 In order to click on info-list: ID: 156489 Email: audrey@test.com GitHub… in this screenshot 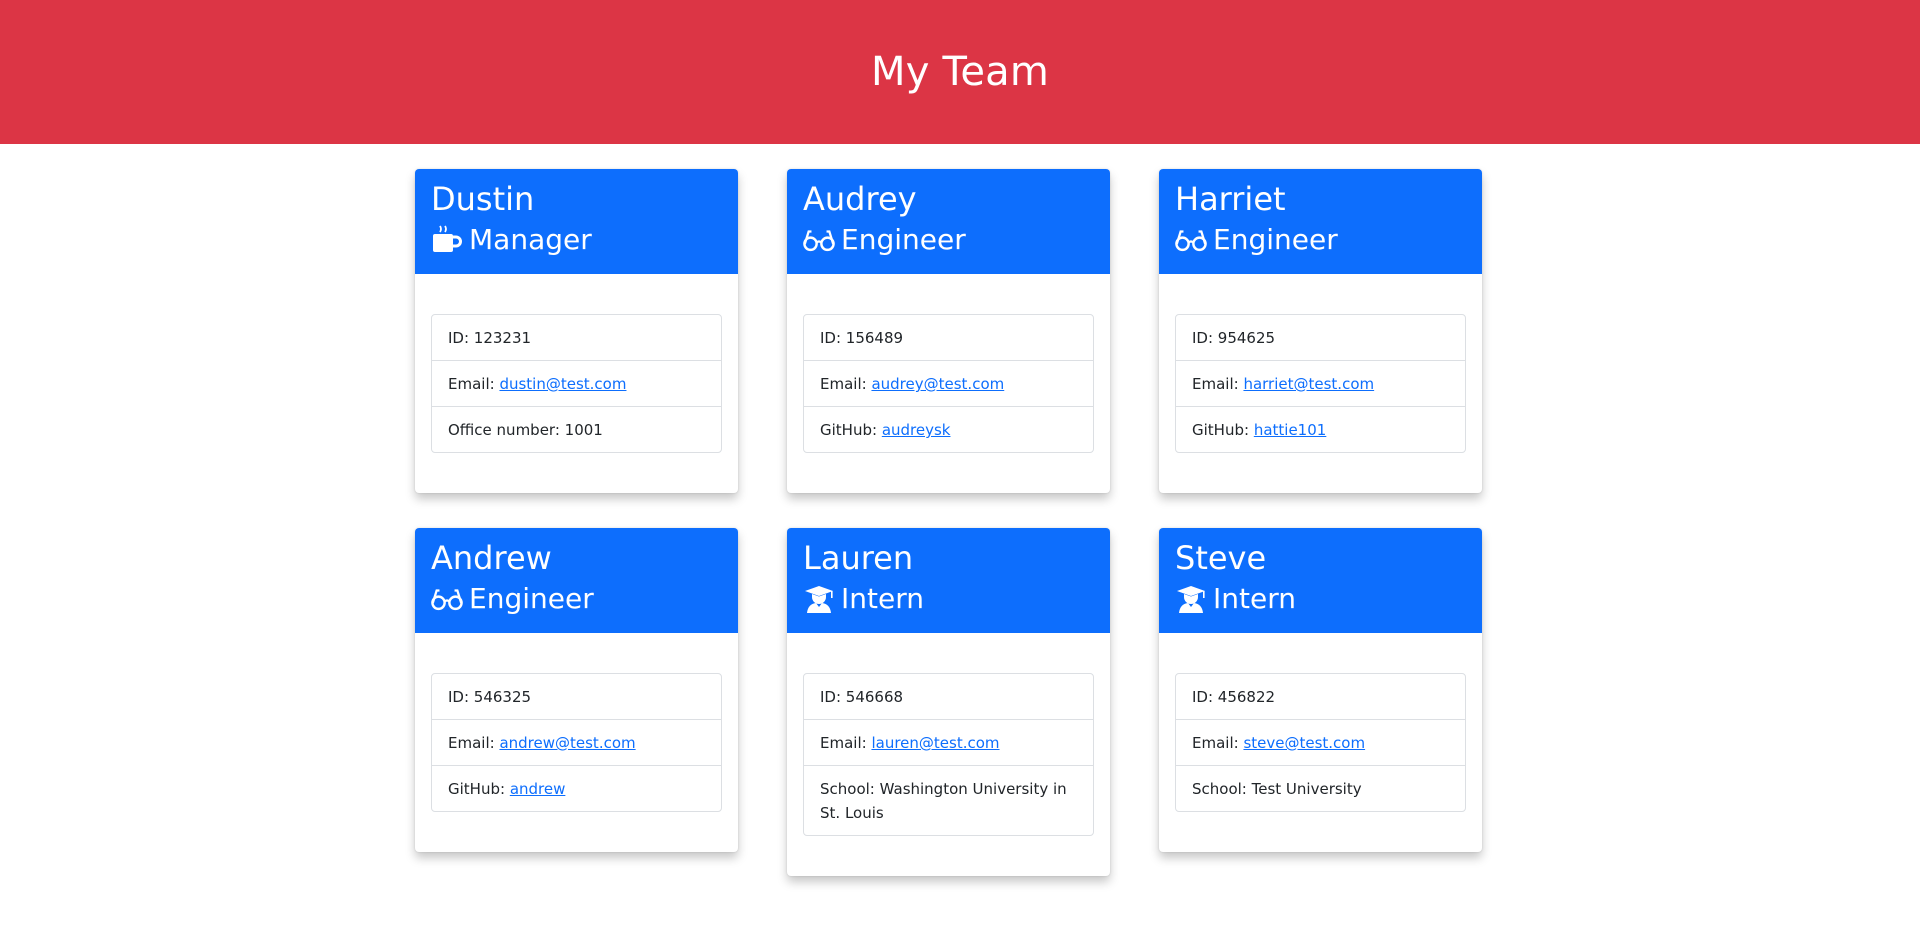, I will do `click(948, 383)`.